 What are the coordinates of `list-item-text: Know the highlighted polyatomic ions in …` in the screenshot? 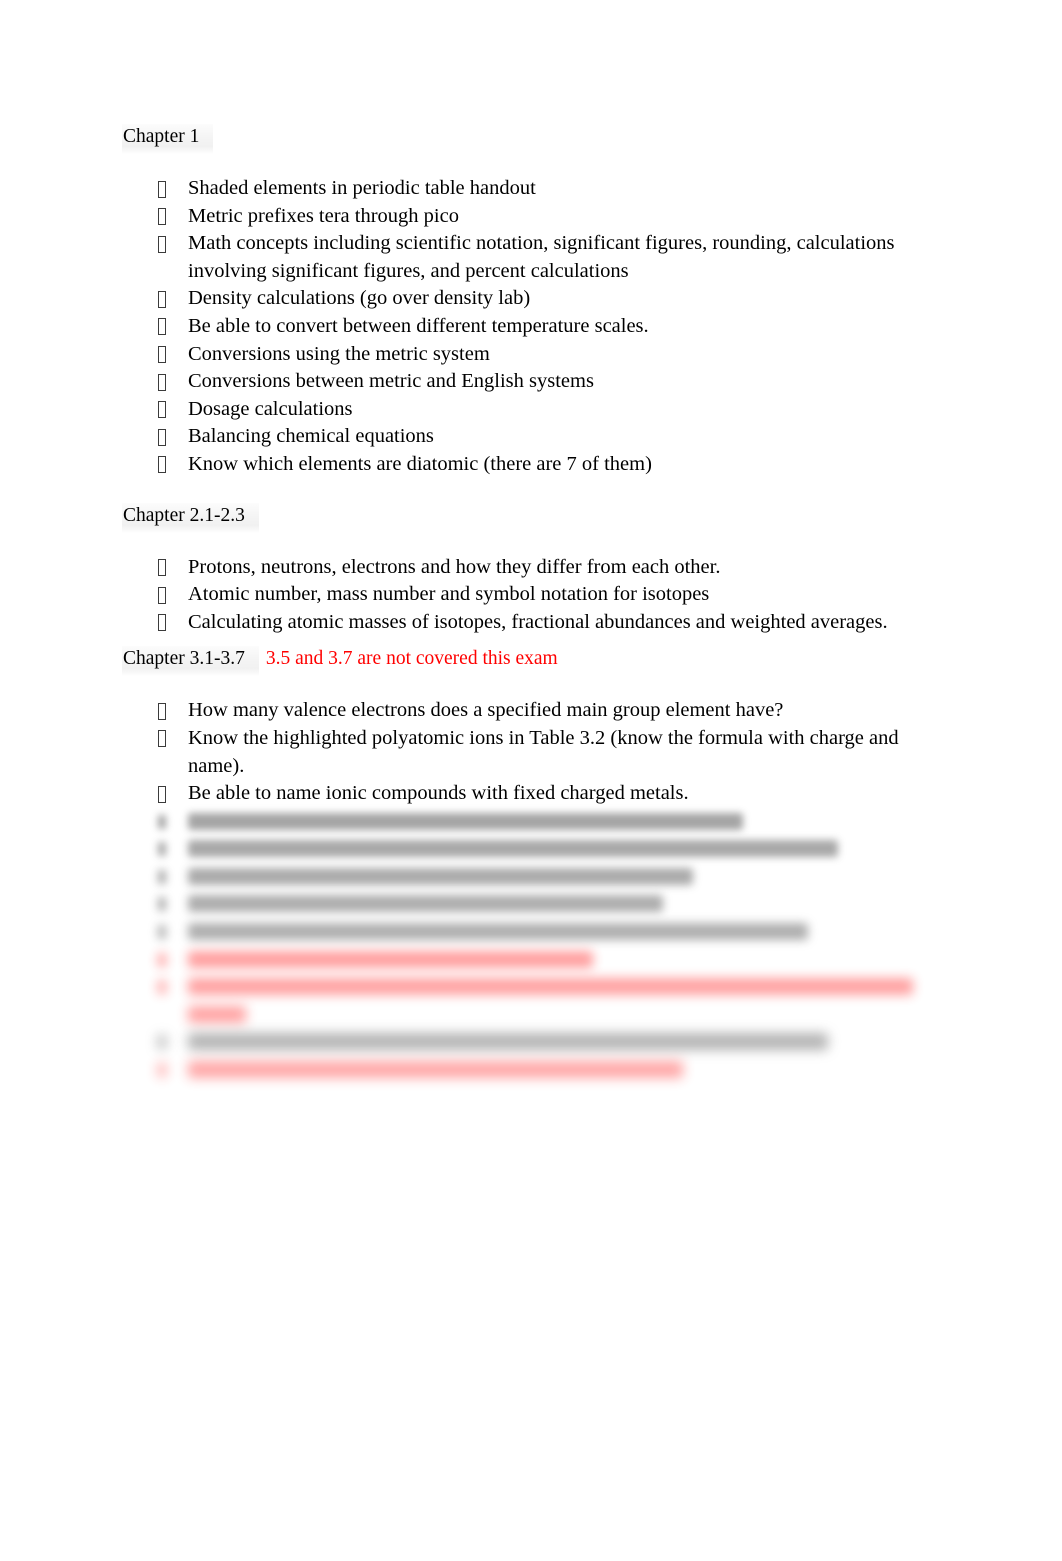 It's located at (543, 751).